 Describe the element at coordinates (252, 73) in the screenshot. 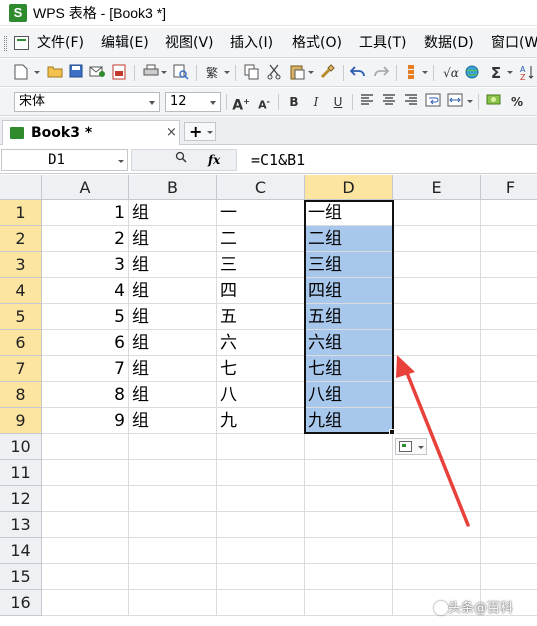

I see `copy-icon` at that location.